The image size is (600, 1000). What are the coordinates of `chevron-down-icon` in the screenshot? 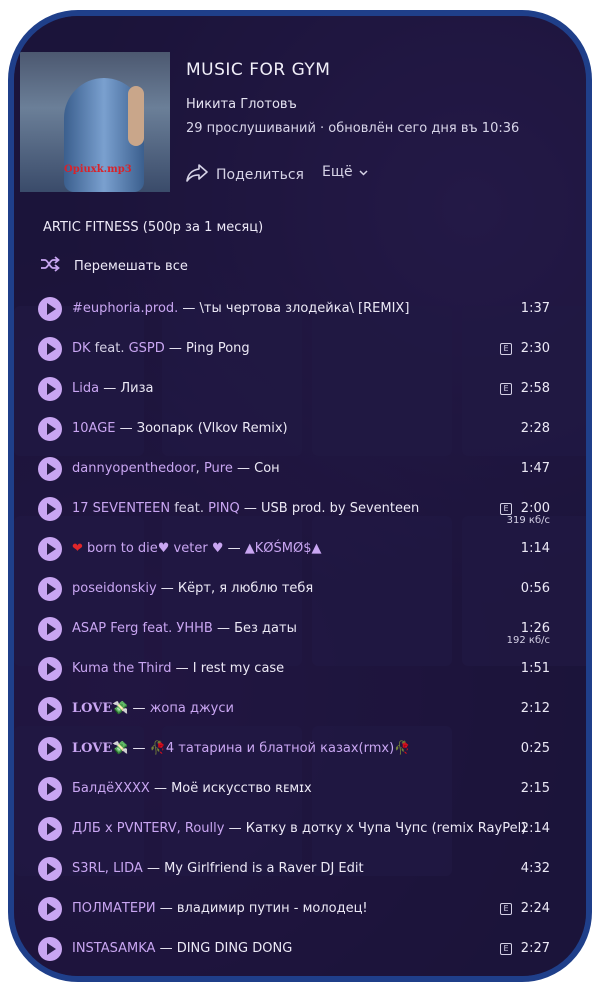 It's located at (363, 172).